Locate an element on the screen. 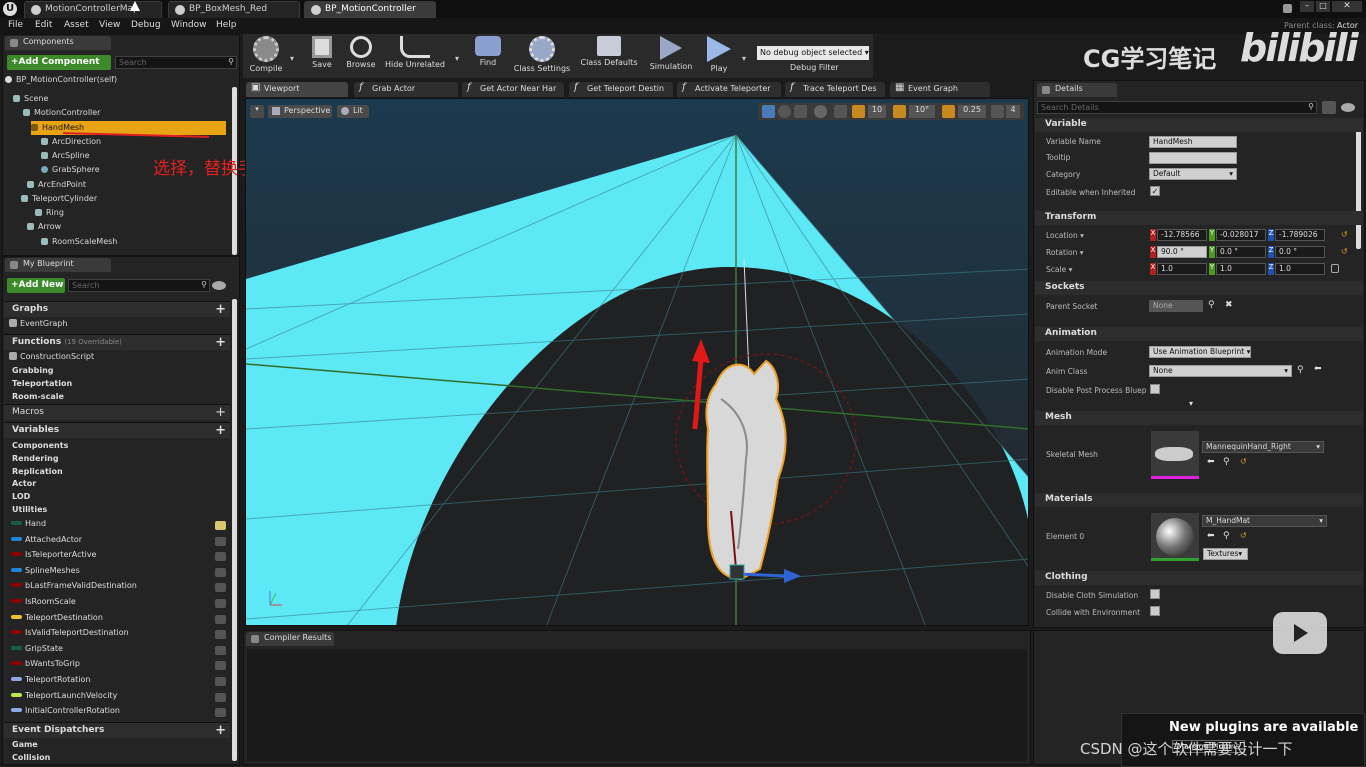  variable-item: bWantsToGrip is located at coordinates (120, 666).